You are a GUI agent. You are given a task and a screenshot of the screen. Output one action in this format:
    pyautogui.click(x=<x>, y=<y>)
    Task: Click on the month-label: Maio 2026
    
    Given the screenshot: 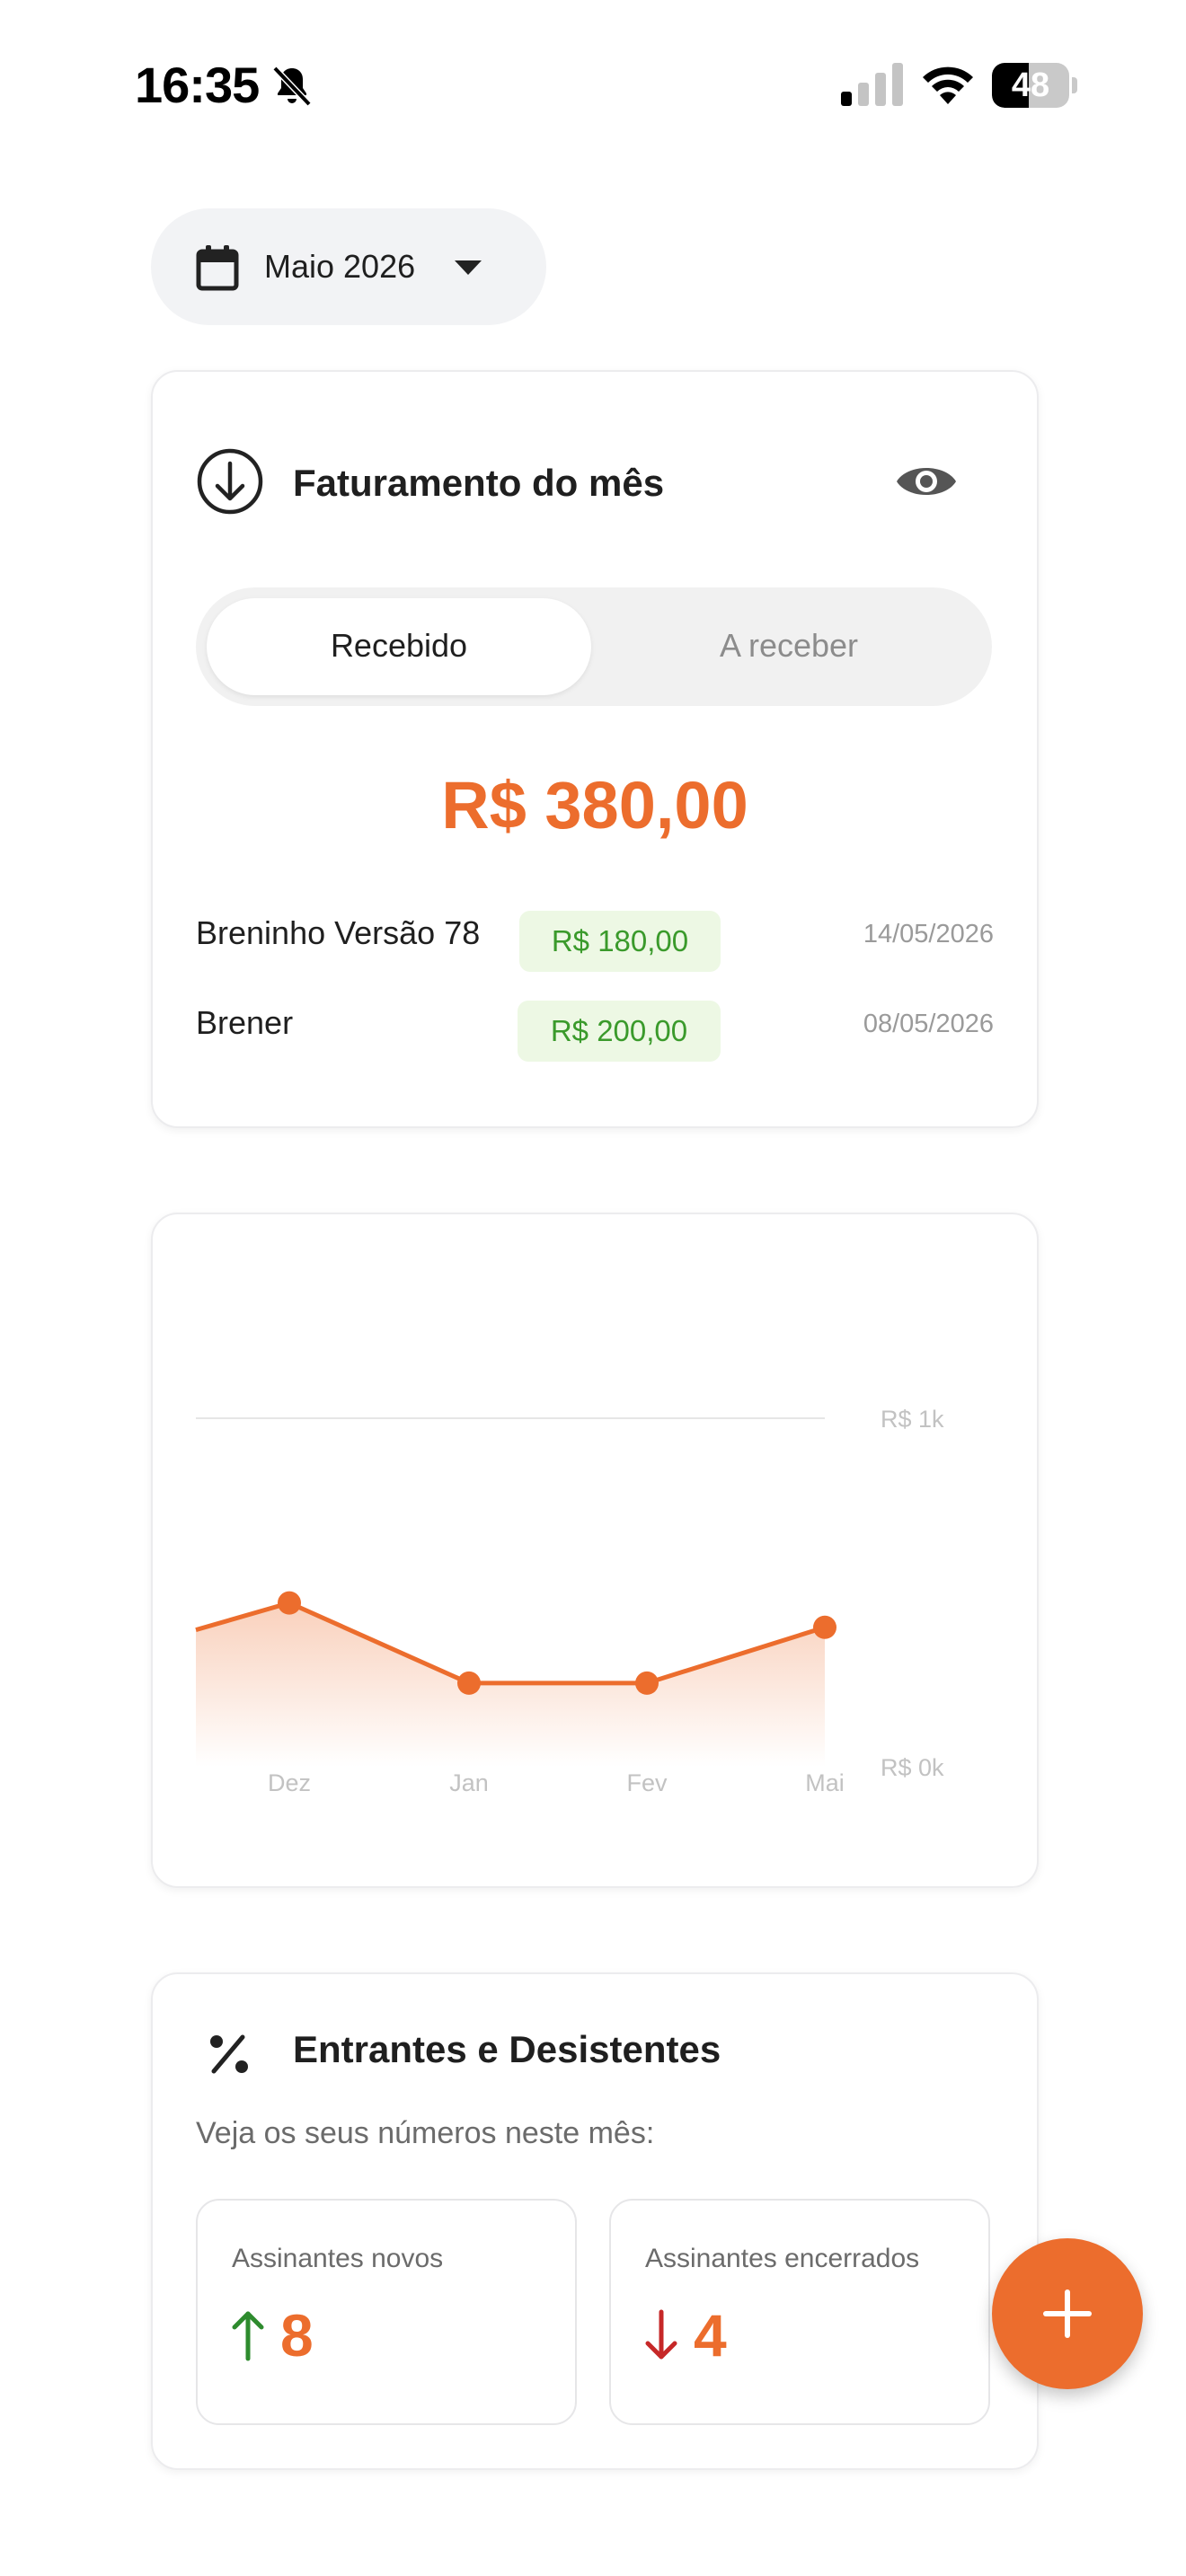 What is the action you would take?
    pyautogui.click(x=340, y=266)
    